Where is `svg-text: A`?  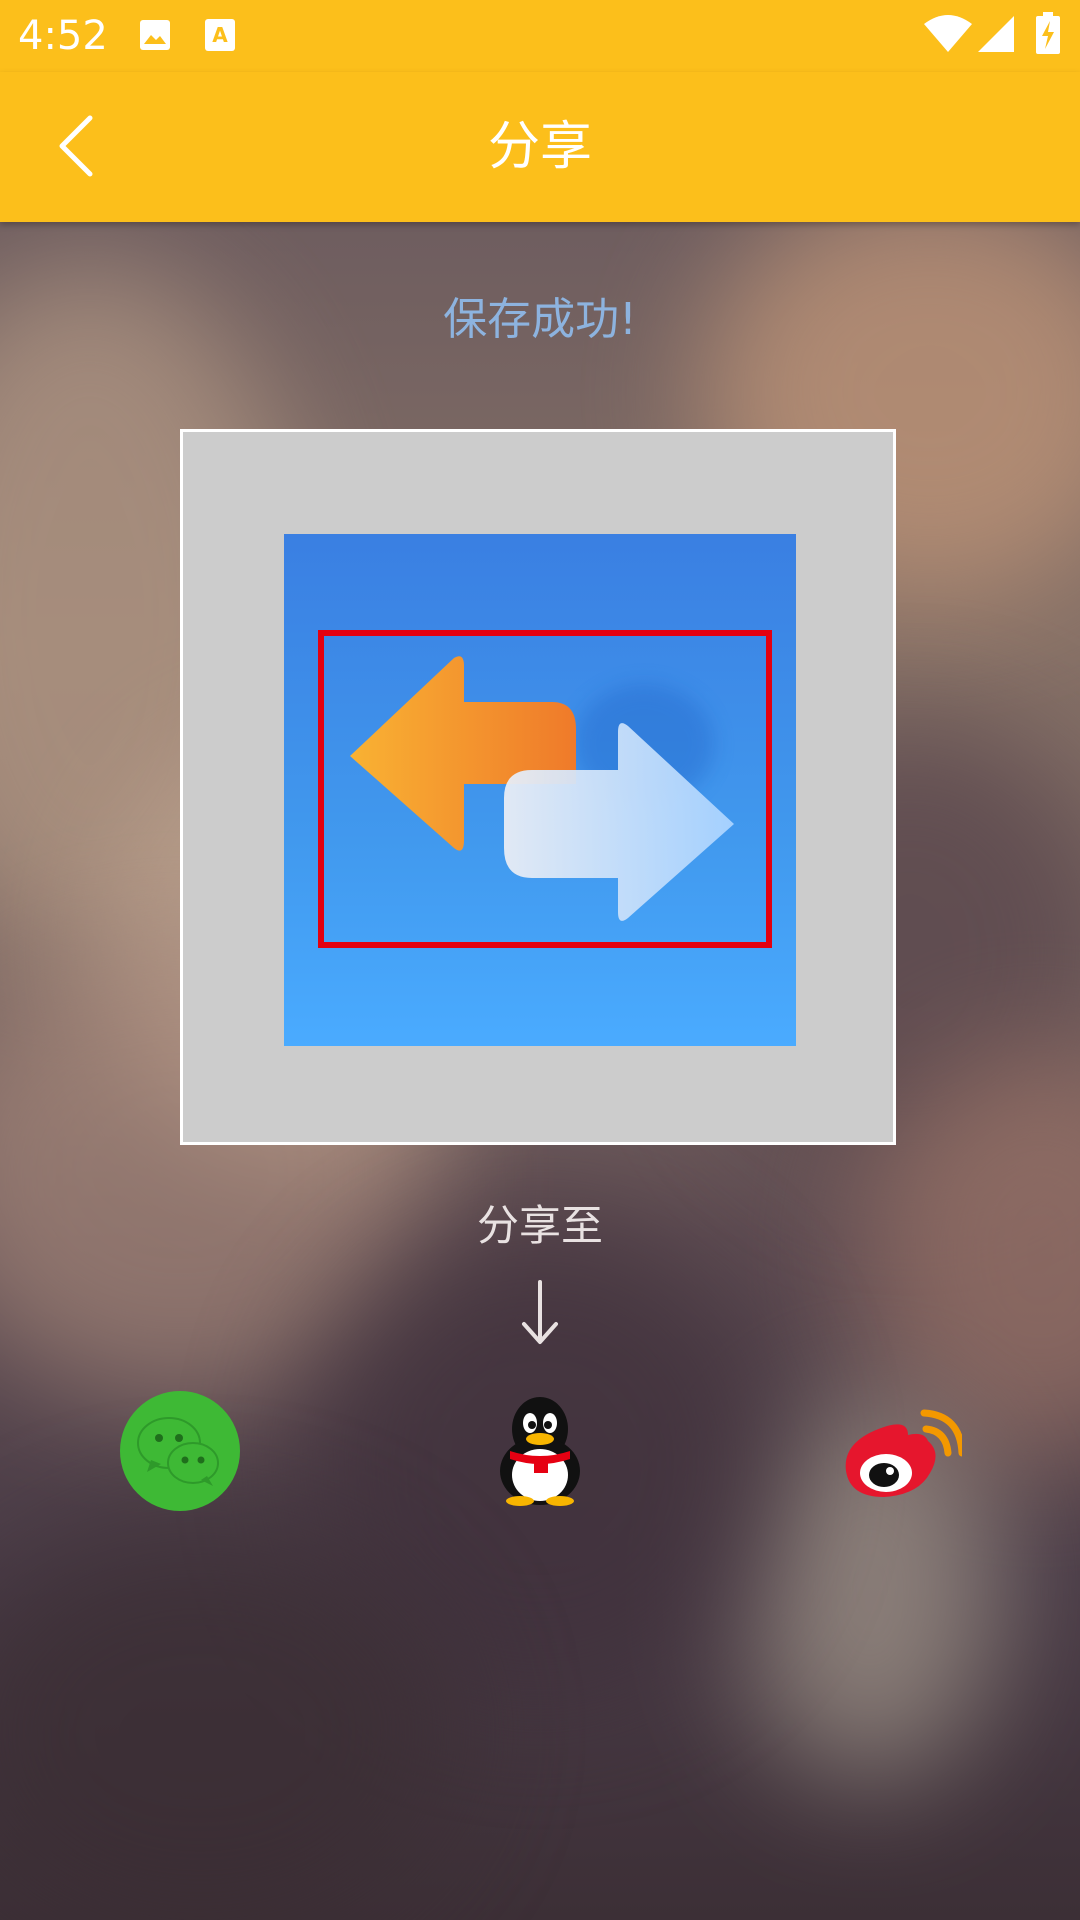
svg-text: A is located at coordinates (220, 35).